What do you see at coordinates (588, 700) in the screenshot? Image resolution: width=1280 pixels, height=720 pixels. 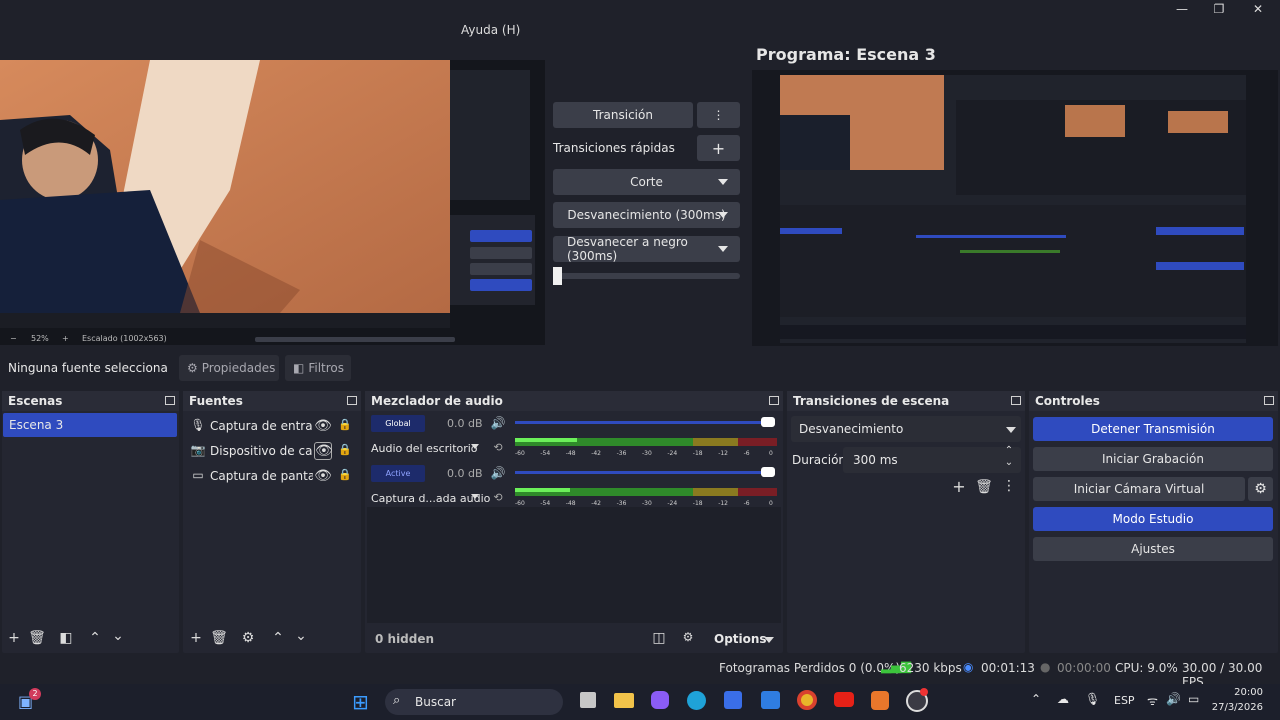 I see `task-view-icon` at bounding box center [588, 700].